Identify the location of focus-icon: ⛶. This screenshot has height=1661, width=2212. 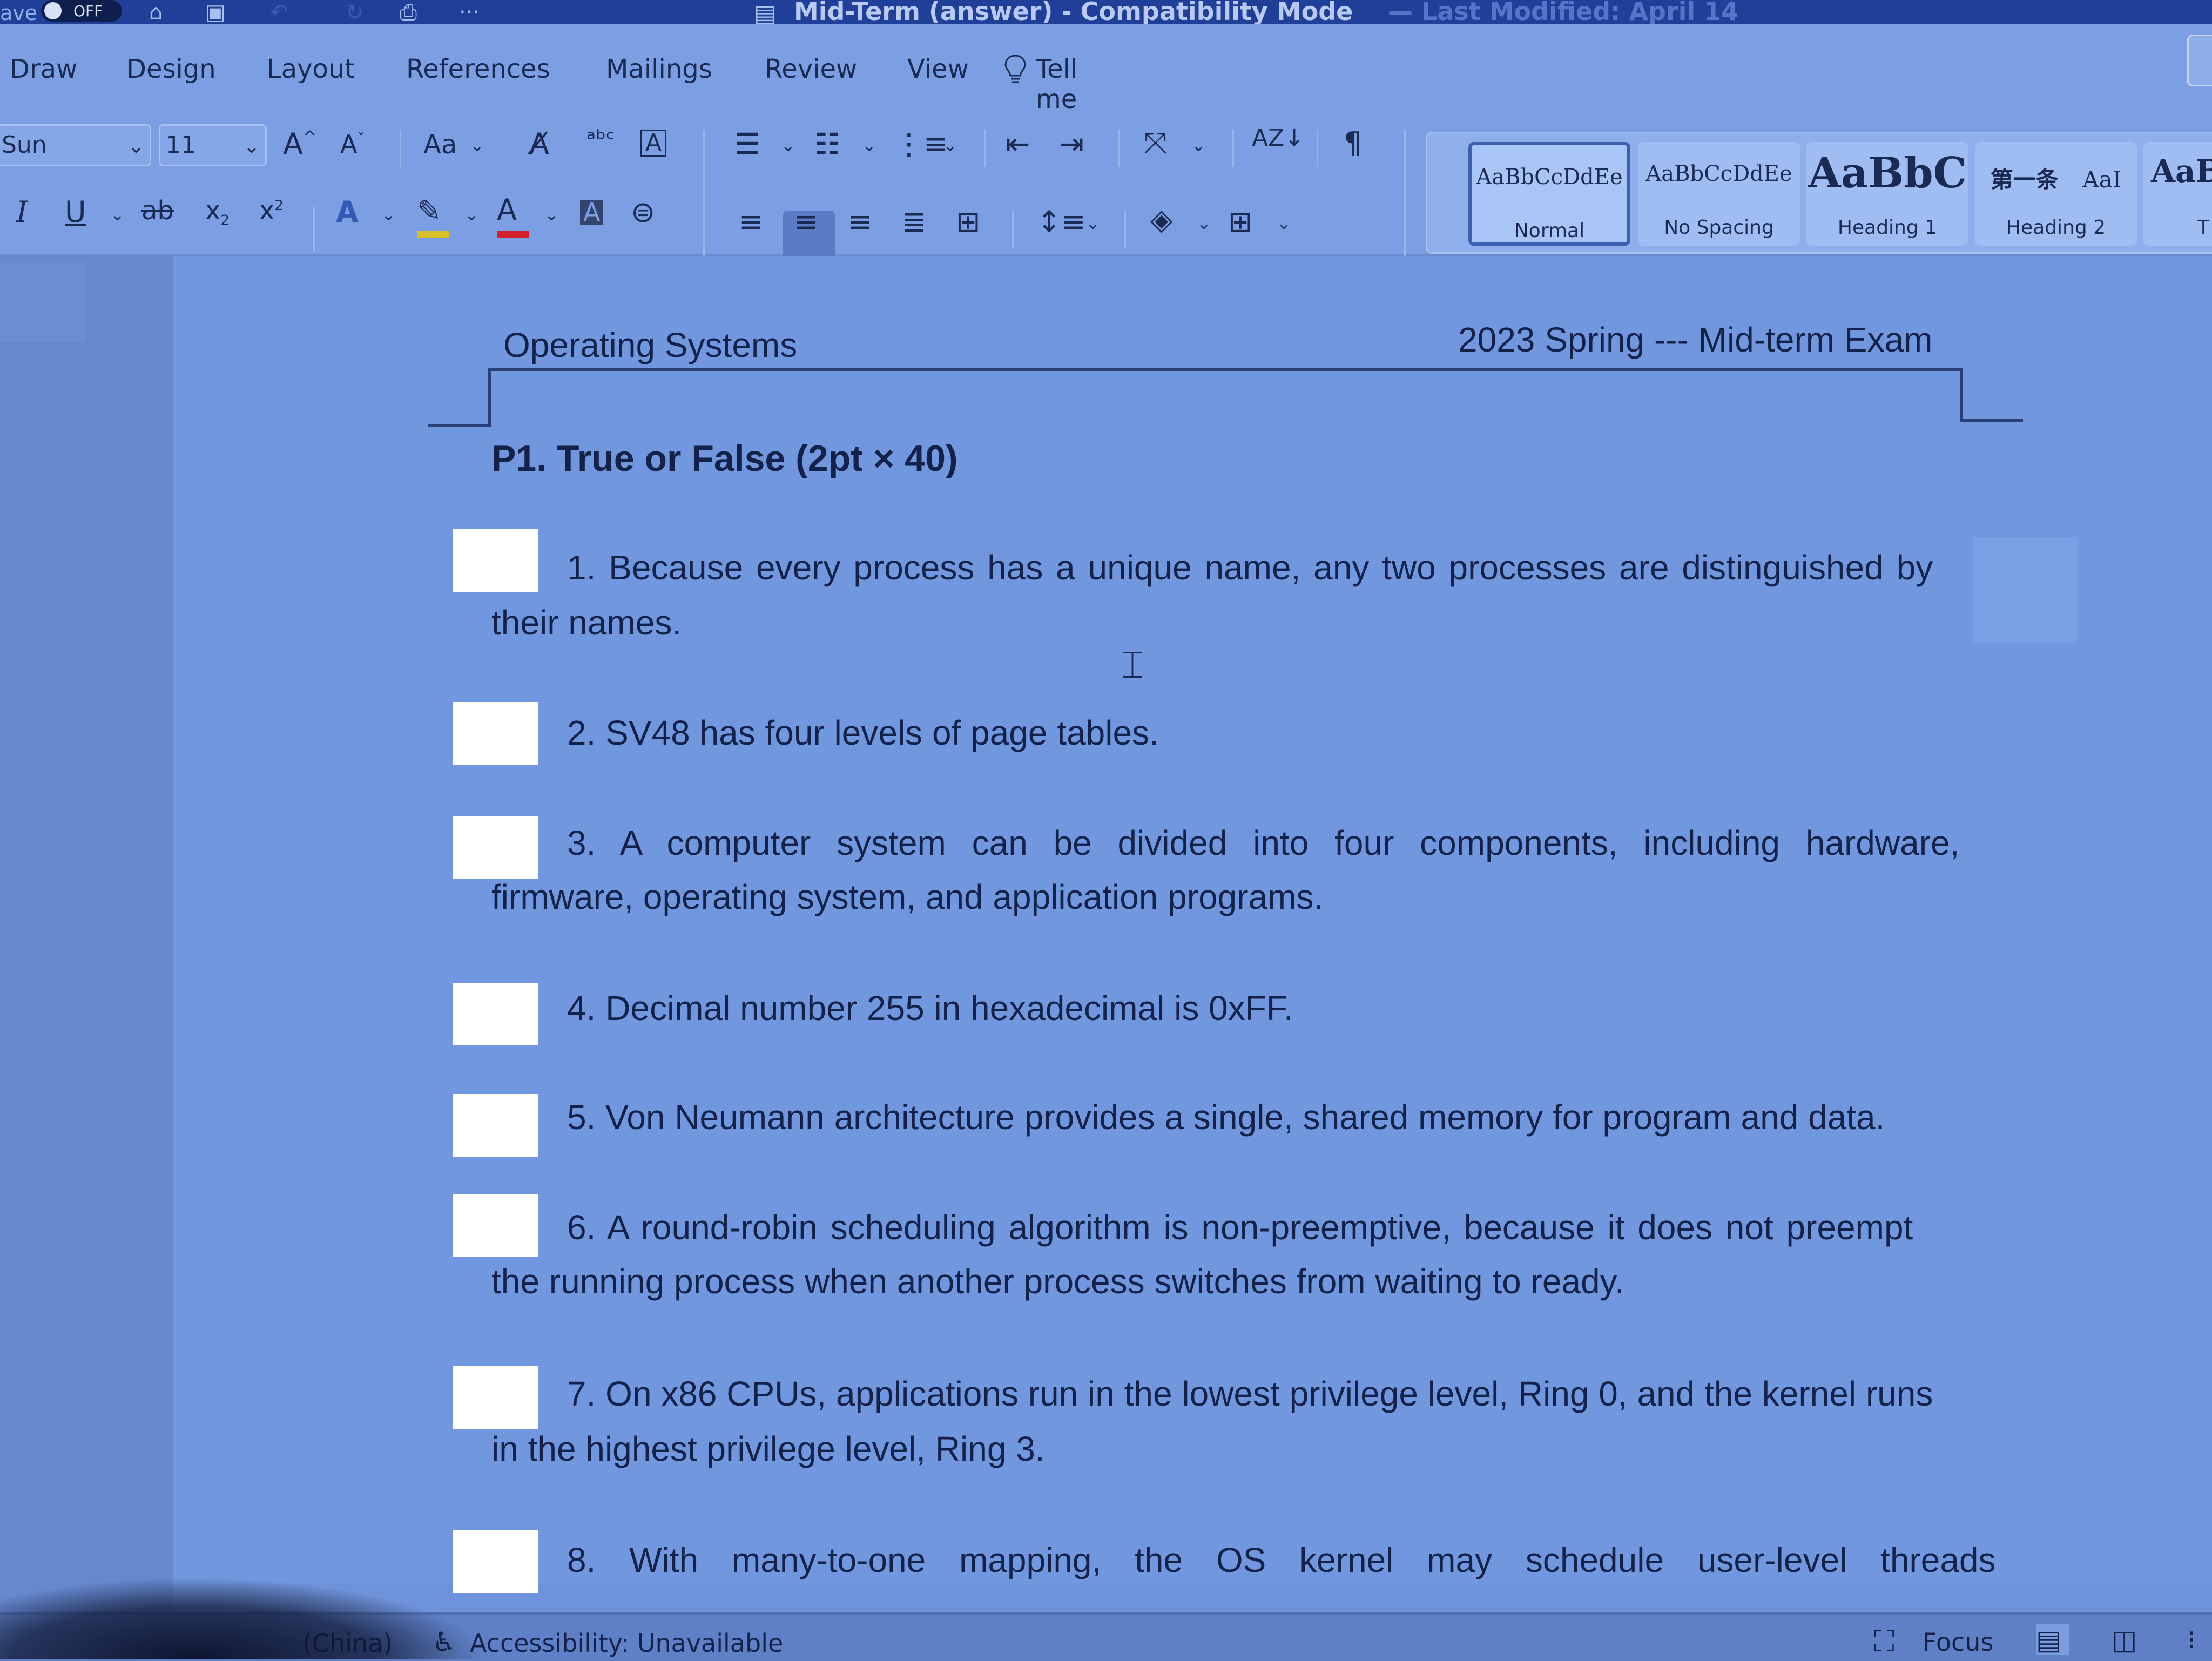
(1884, 1641).